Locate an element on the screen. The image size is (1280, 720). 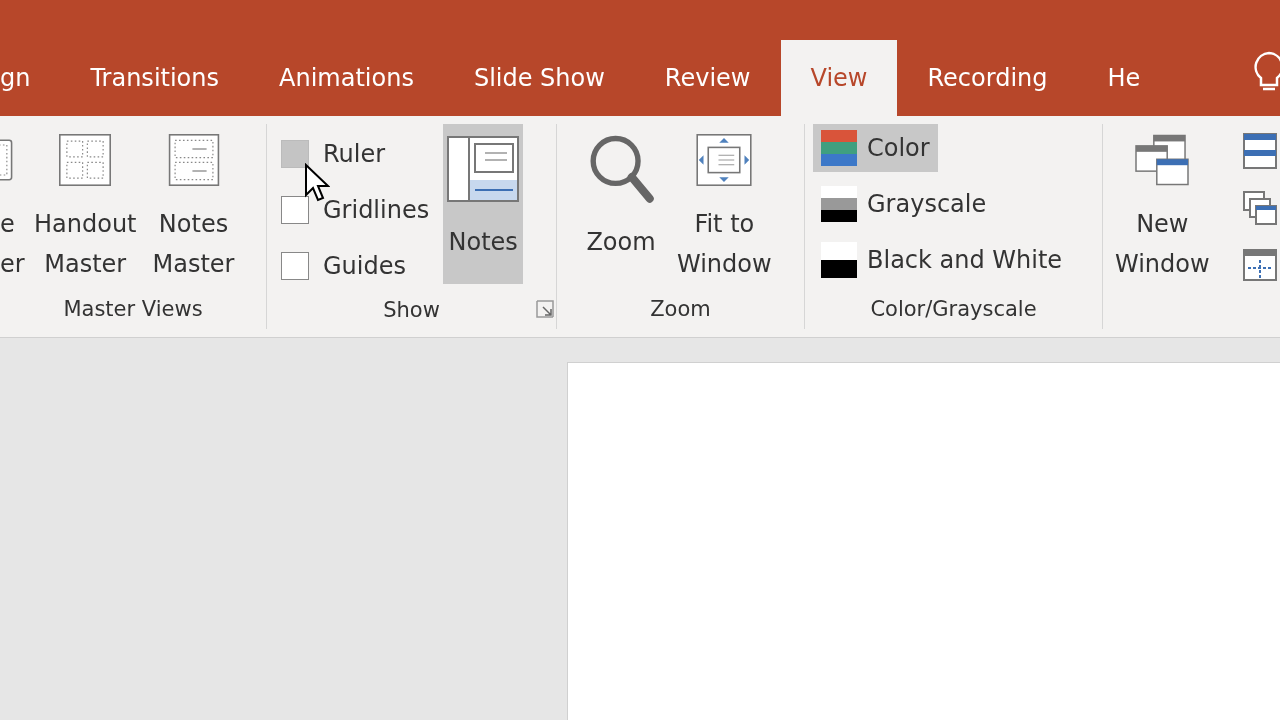
ribbon-button: Fit to Window is located at coordinates (724, 204).